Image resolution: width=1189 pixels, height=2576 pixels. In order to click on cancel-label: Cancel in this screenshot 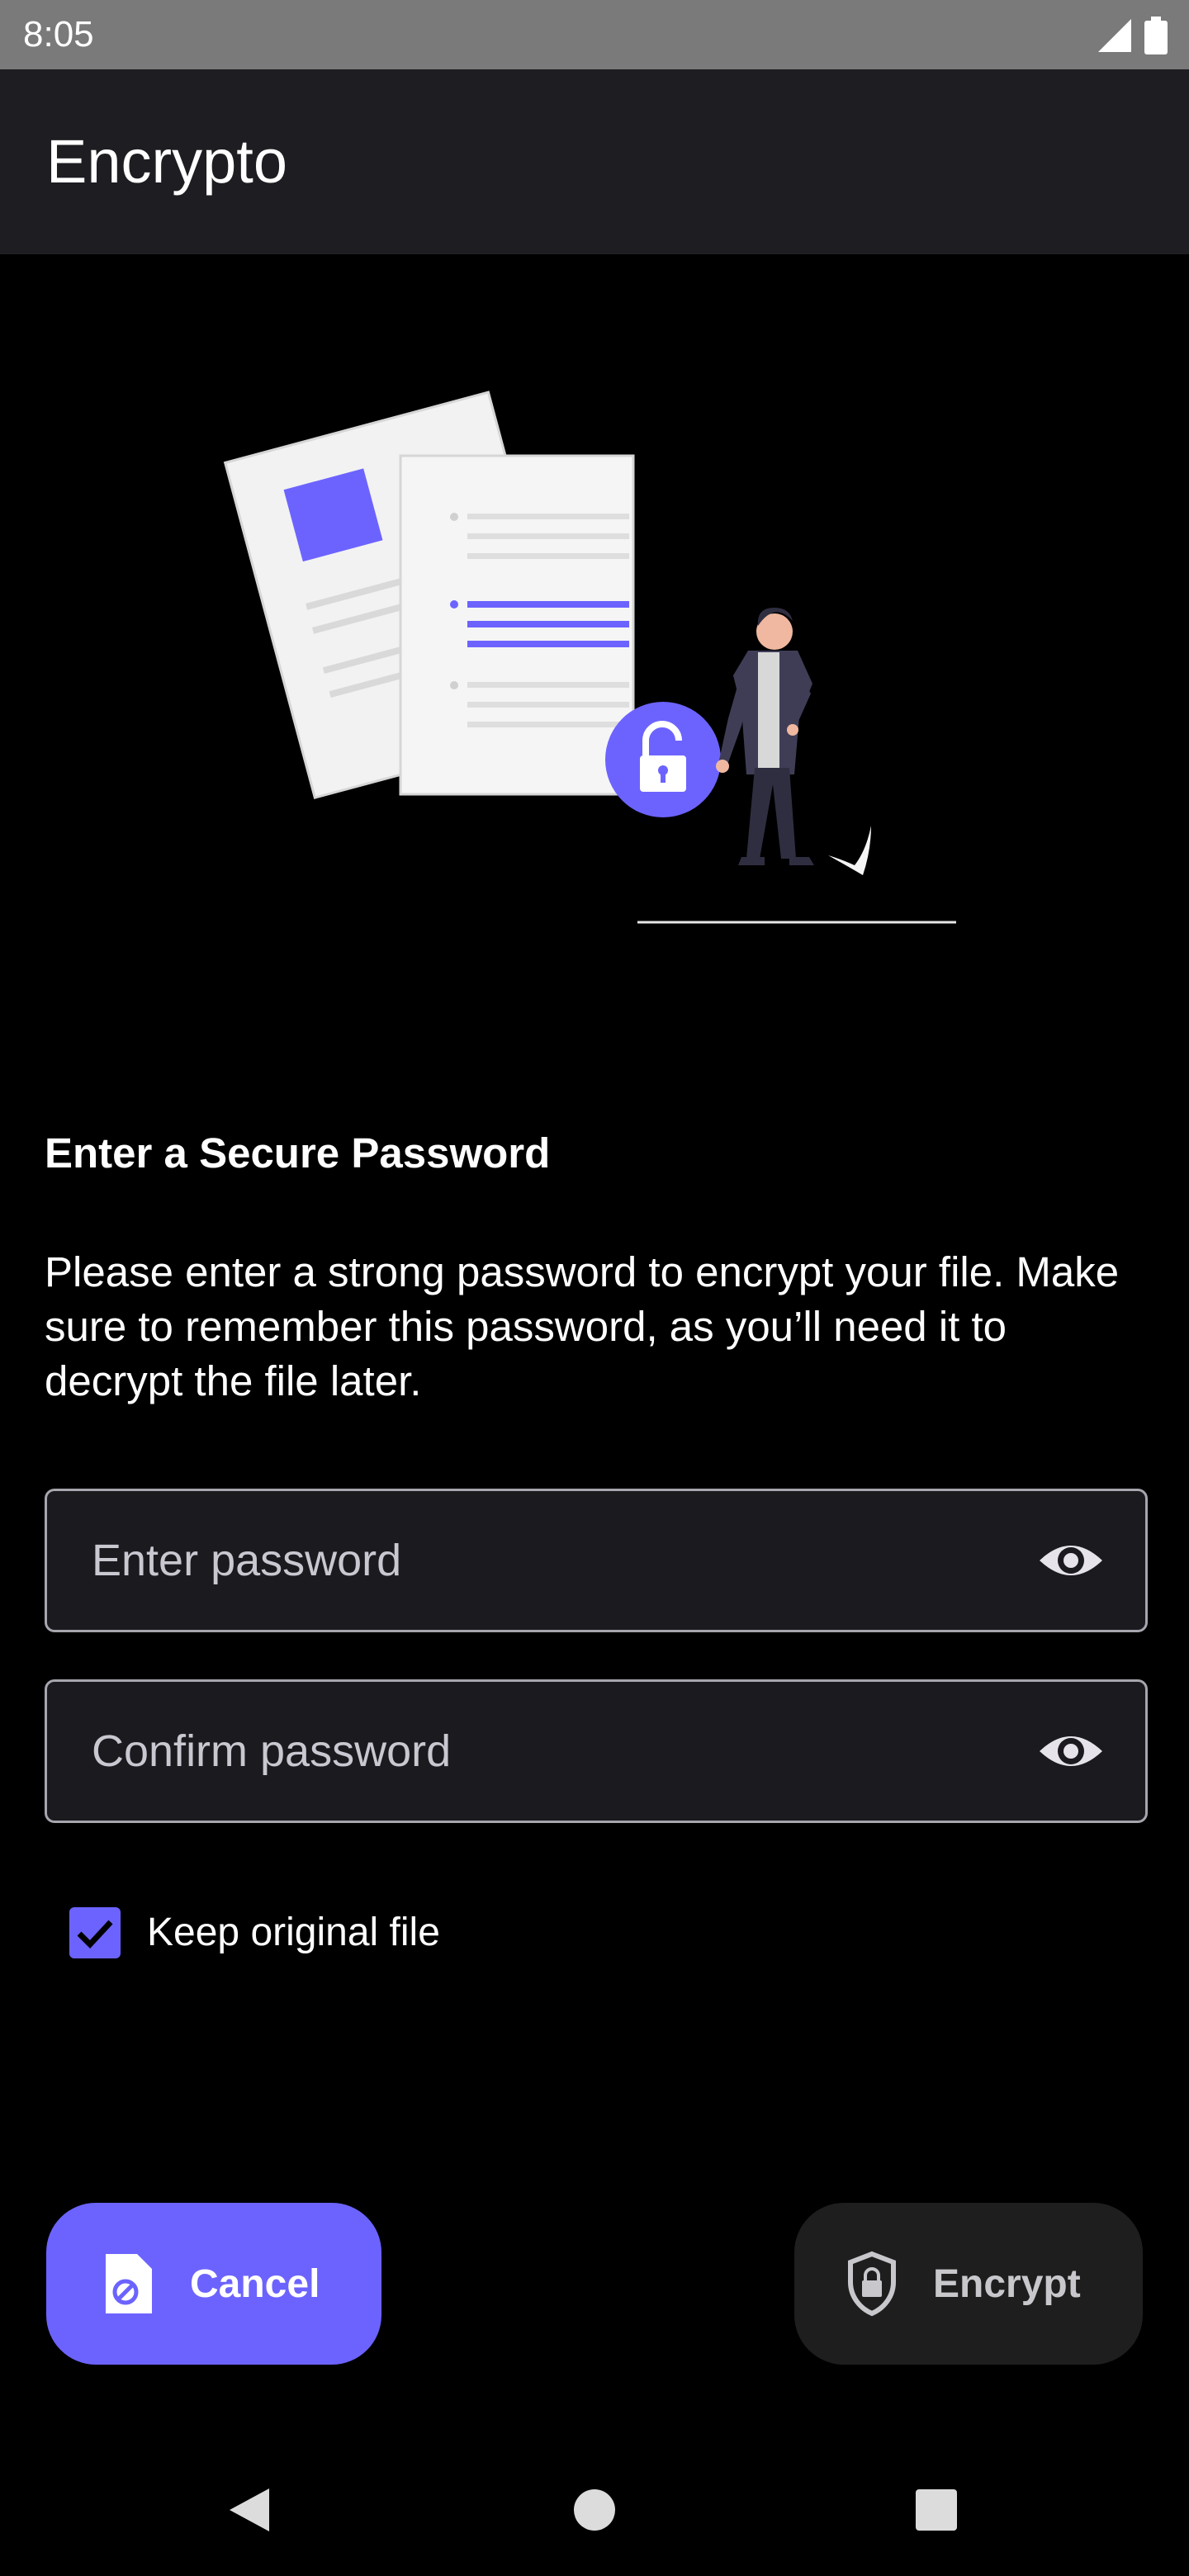, I will do `click(255, 2283)`.